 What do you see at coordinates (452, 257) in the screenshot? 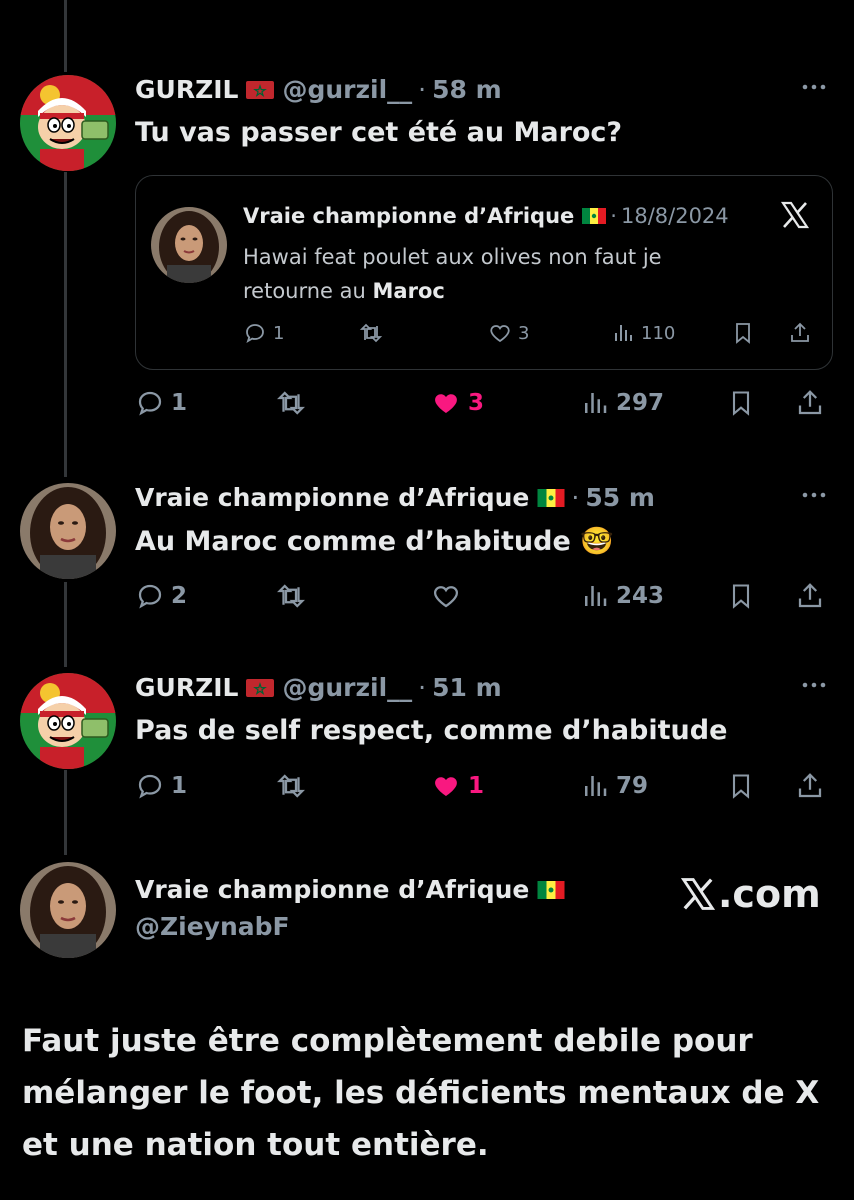
I see `quote-text-line-1: Hawai feat poulet aux olives non faut je` at bounding box center [452, 257].